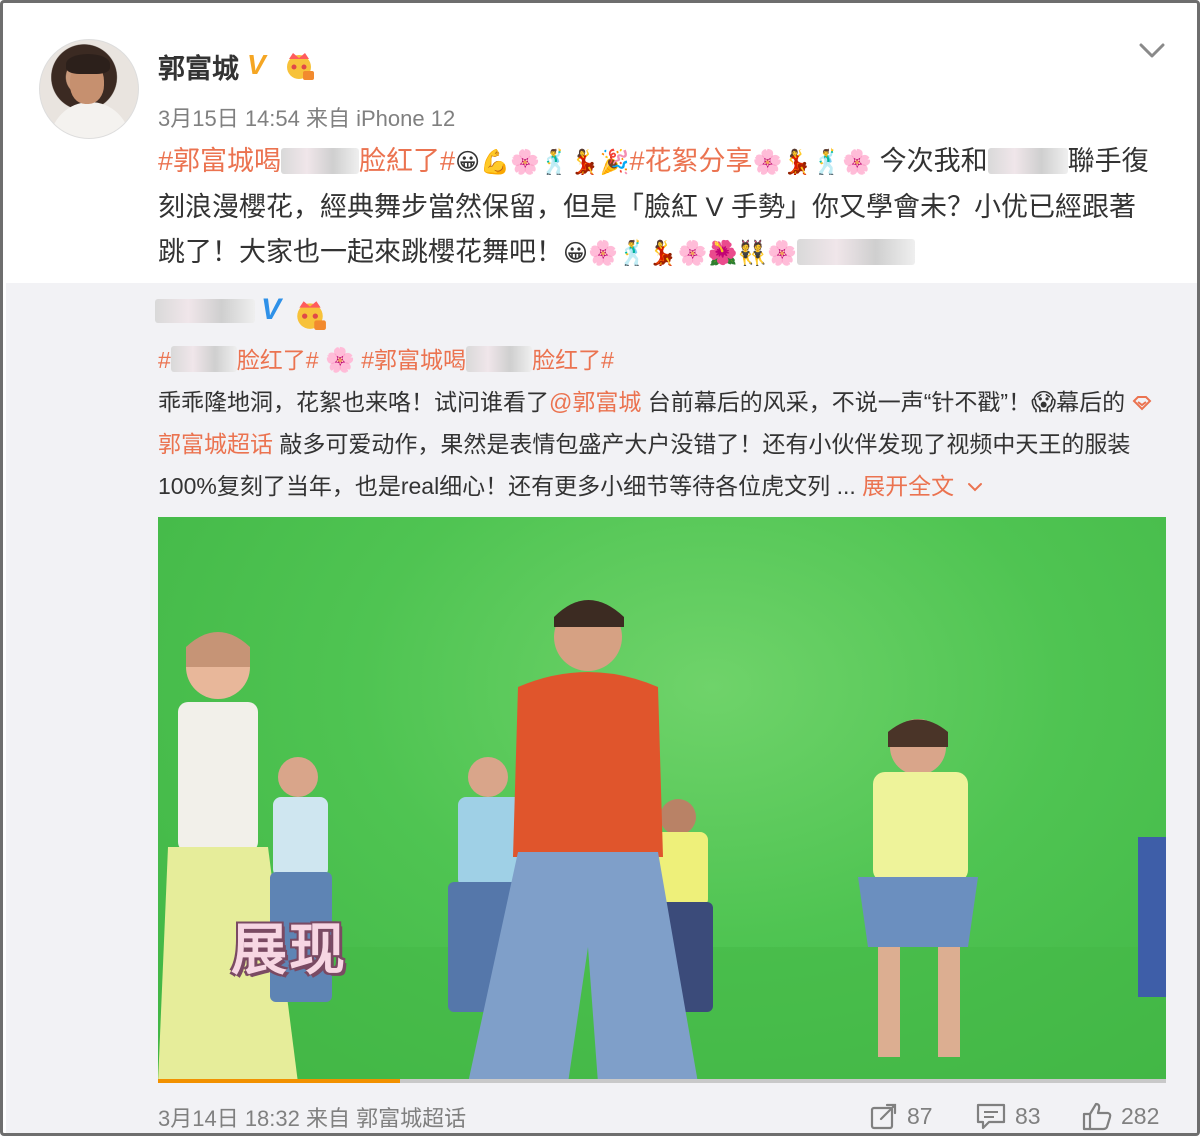  Describe the element at coordinates (312, 1118) in the screenshot. I see `repost-meta: 3月14日 18:32 来自 郭富城超话` at that location.